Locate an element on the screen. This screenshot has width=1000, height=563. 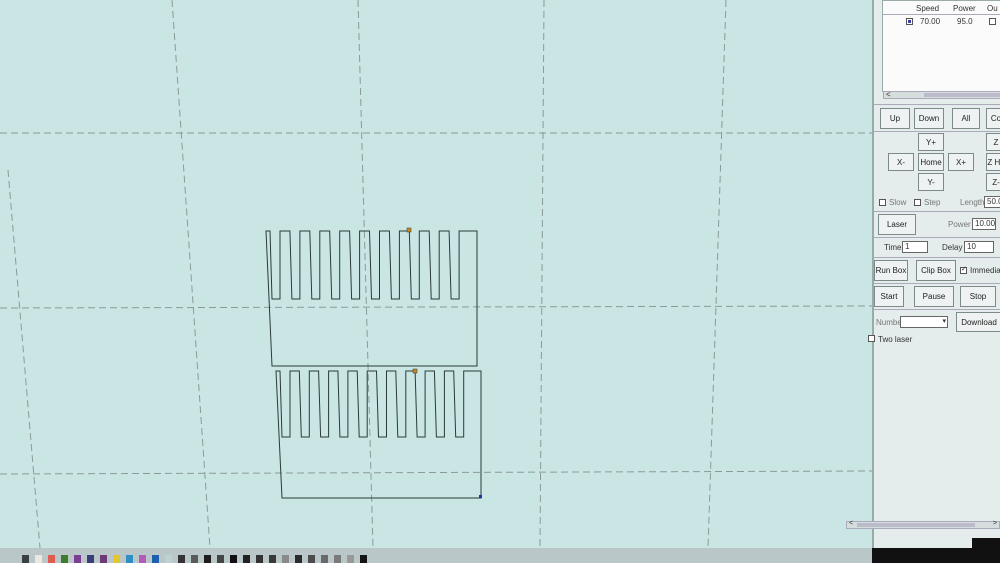
layer-color-dropdown is located at coordinates (909, 21).